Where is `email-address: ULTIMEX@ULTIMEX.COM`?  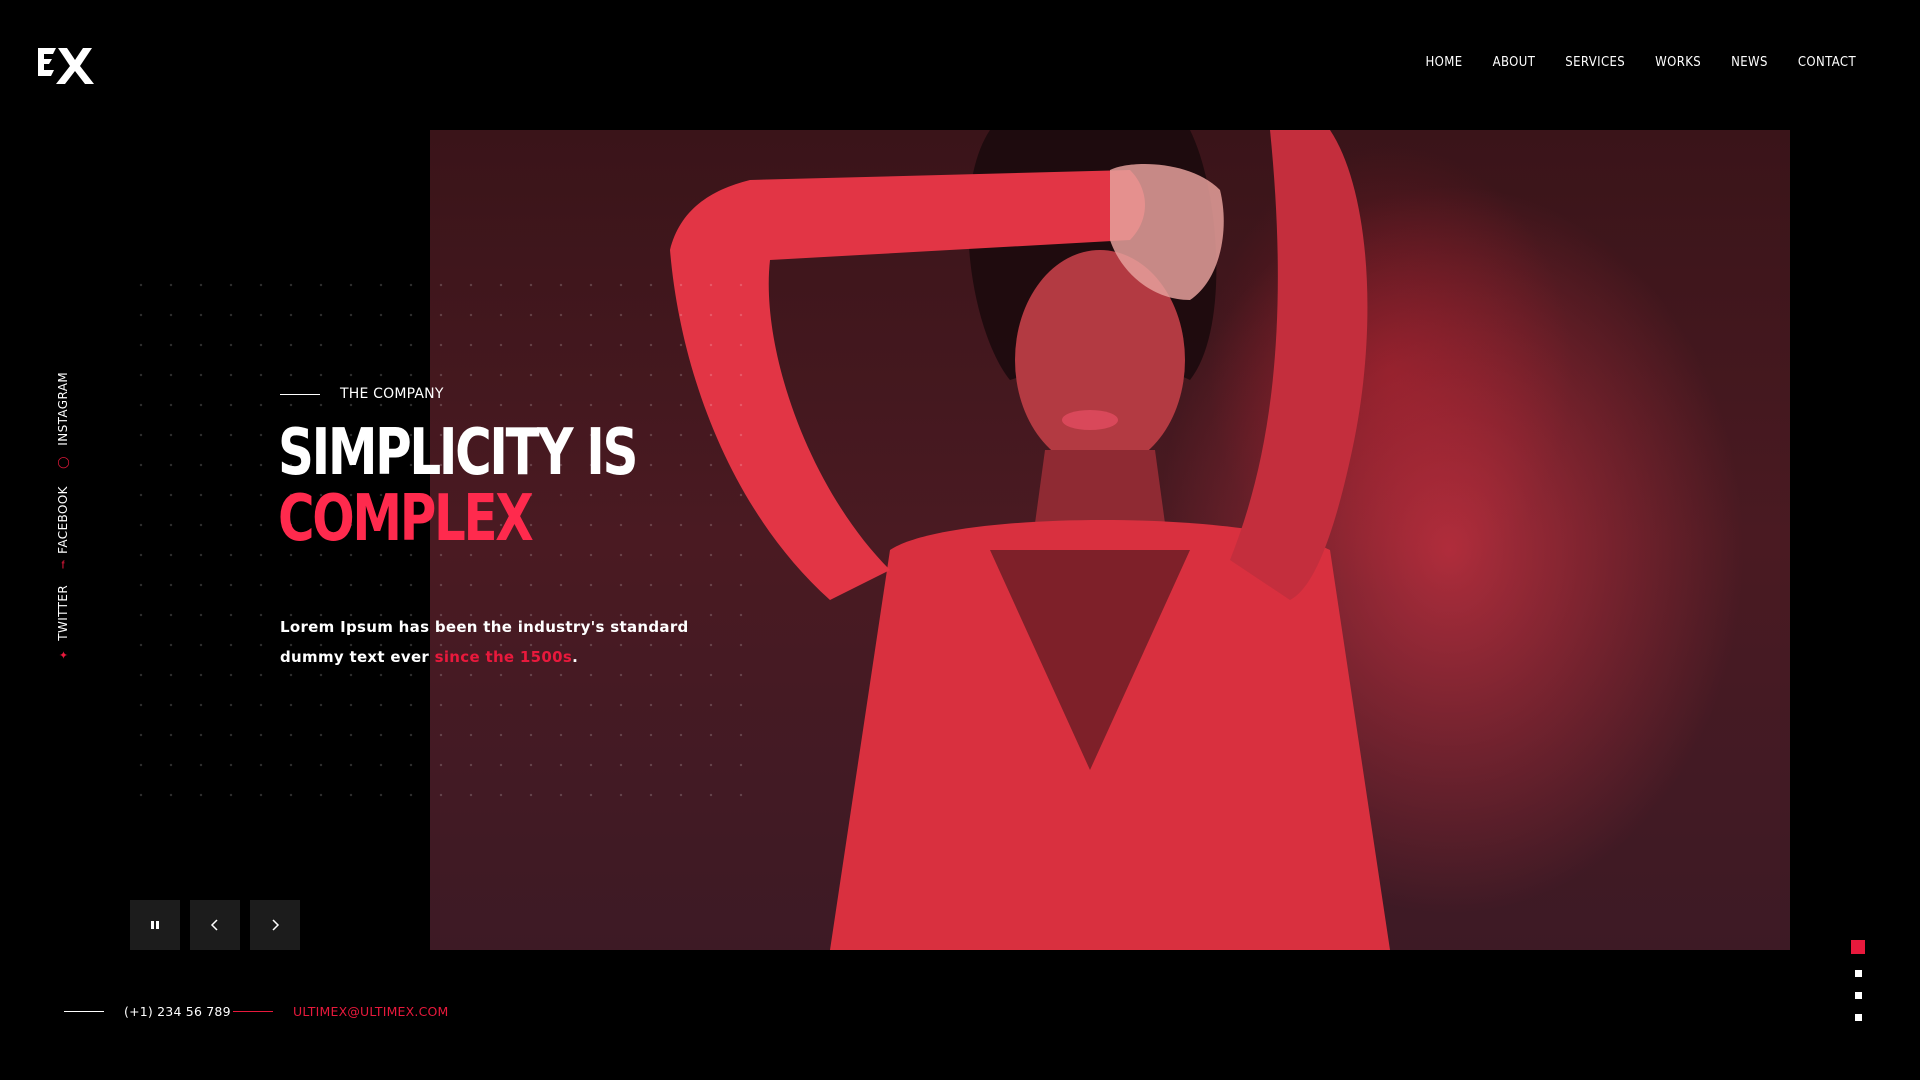
email-address: ULTIMEX@ULTIMEX.COM is located at coordinates (371, 1011).